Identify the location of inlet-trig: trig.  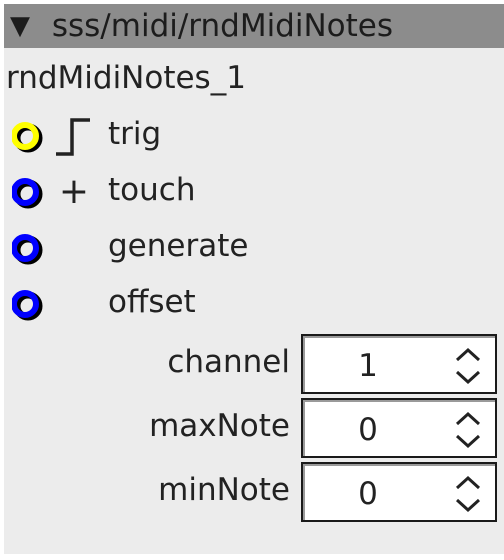
(154, 135).